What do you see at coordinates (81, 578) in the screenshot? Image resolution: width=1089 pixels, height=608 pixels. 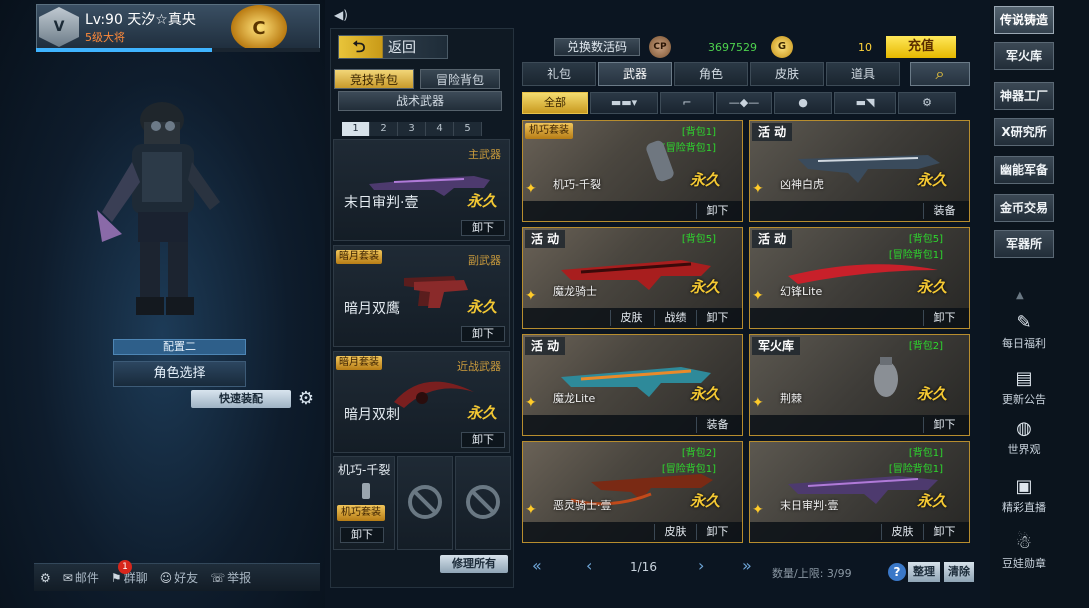 I see `mail-button: ✉ 邮件` at bounding box center [81, 578].